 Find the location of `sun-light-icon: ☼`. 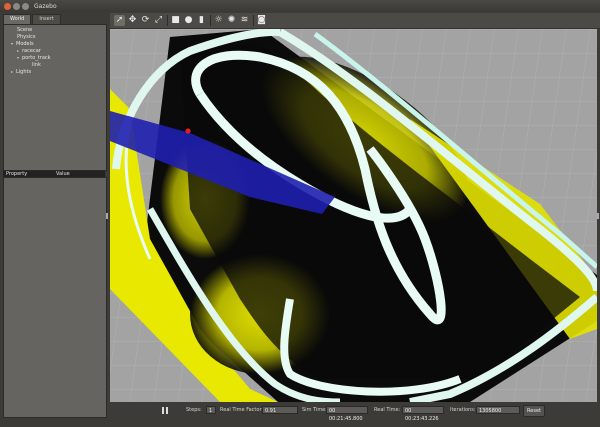

sun-light-icon: ☼ is located at coordinates (218, 20).